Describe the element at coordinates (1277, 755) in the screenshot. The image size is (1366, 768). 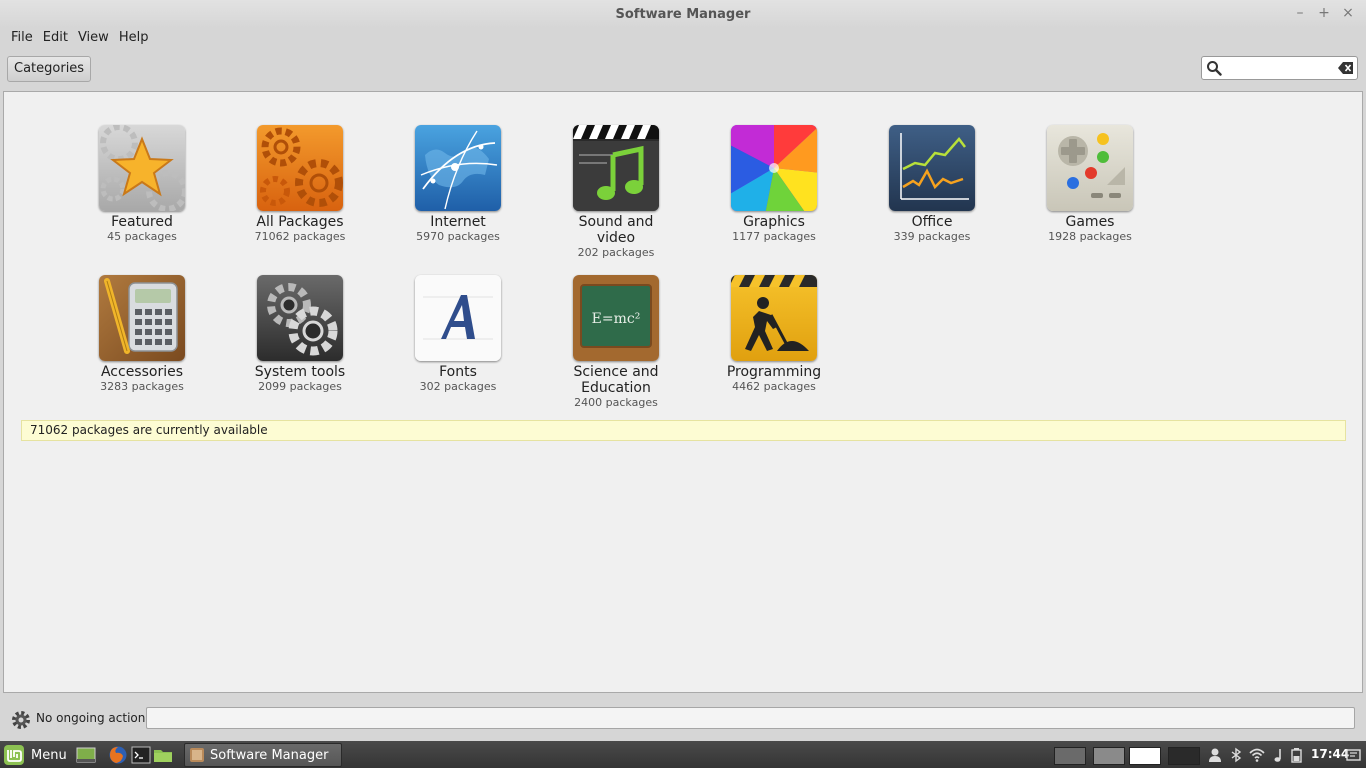
I see `sound-icon` at that location.